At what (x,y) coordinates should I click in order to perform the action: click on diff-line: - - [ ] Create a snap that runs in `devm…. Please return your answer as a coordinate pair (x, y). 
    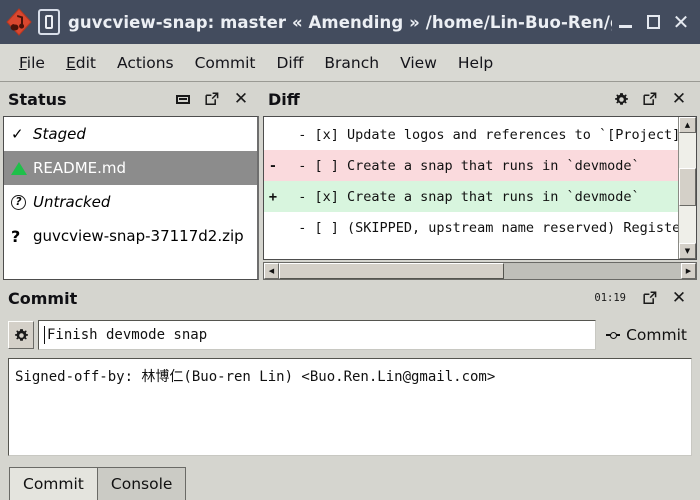
    Looking at the image, I should click on (471, 165).